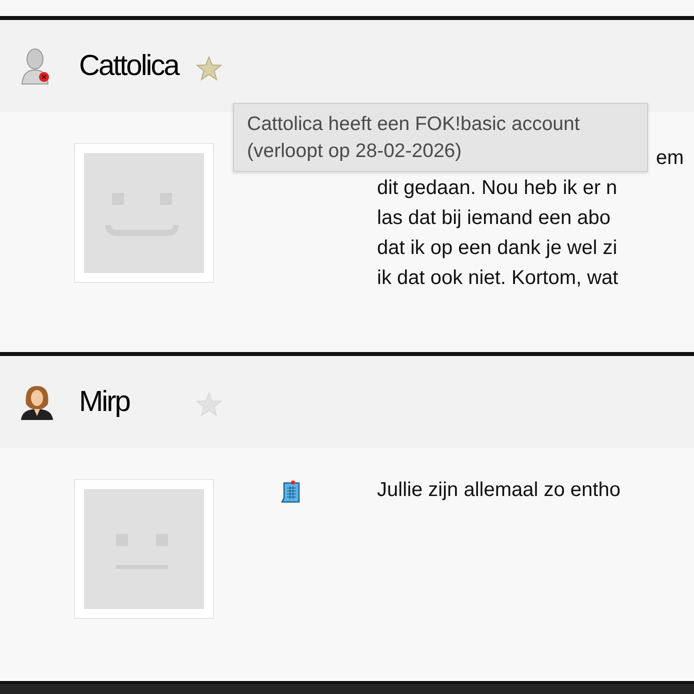 This screenshot has width=694, height=694. I want to click on post-text: dat ik op een dank je wel zi, so click(497, 248).